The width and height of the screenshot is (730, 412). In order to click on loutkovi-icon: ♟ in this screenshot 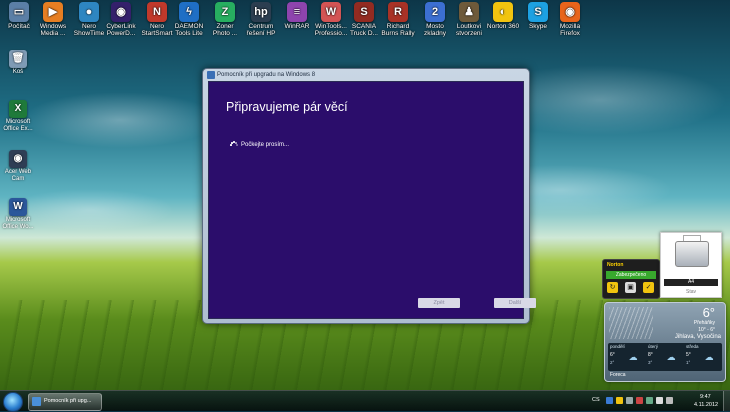, I will do `click(469, 12)`.